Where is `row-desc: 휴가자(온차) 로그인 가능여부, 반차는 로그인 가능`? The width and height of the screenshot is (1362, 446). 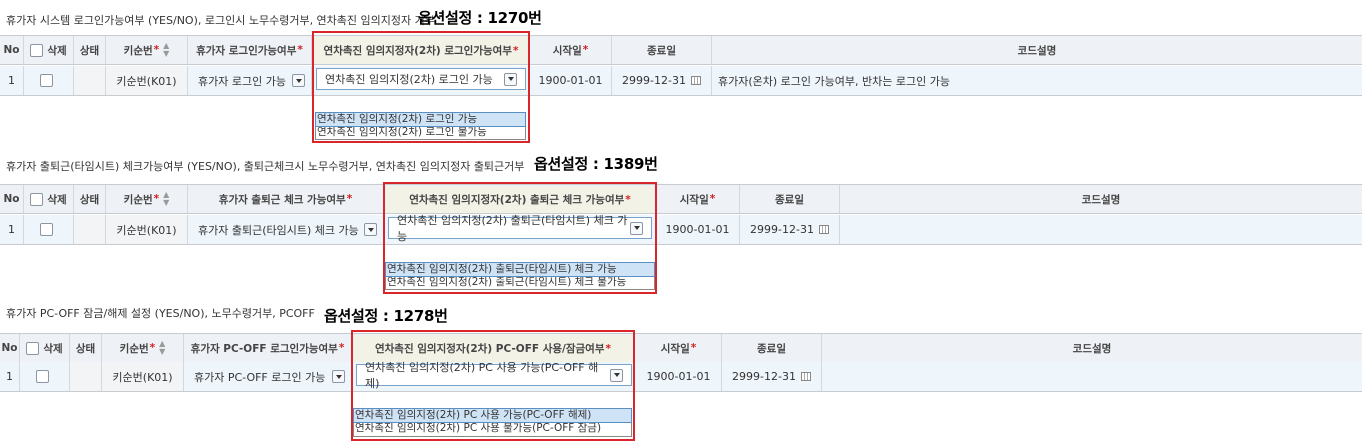 row-desc: 휴가자(온차) 로그인 가능여부, 반차는 로그인 가능 is located at coordinates (1037, 80).